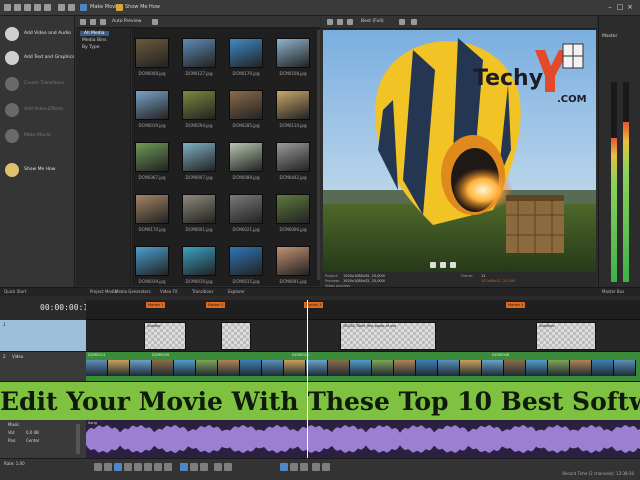 This screenshot has height=480, width=640. Describe the element at coordinates (155, 22) in the screenshot. I see `view-icon` at that location.